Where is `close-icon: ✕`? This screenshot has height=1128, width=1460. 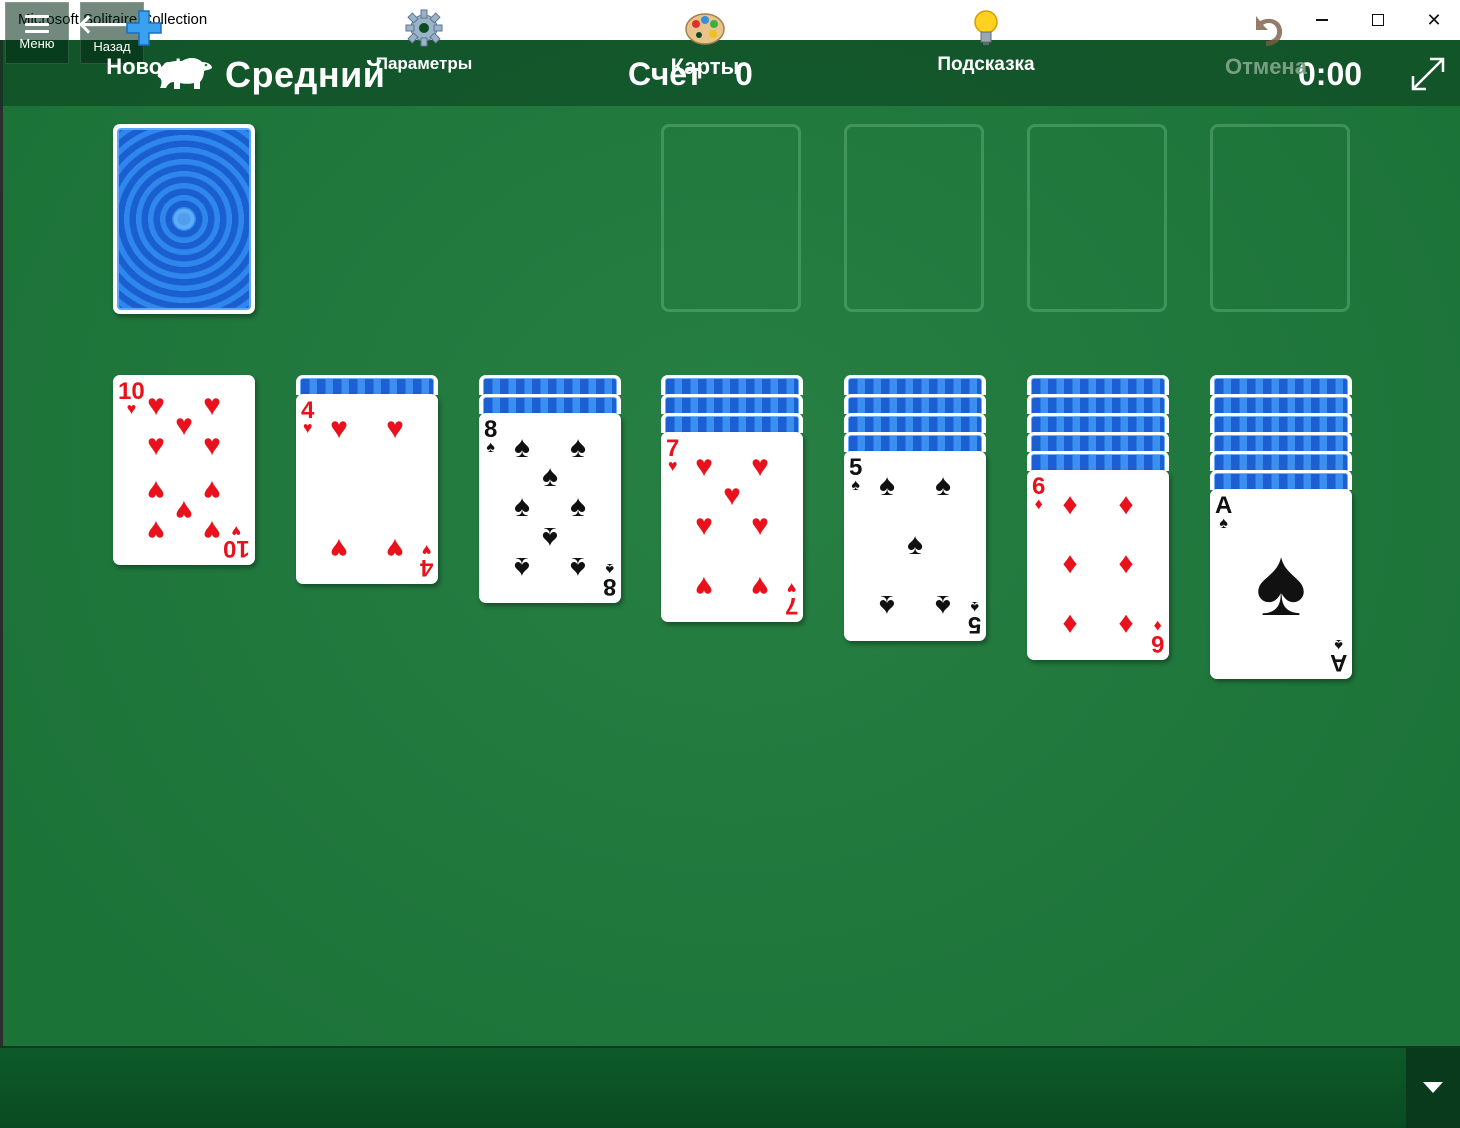 close-icon: ✕ is located at coordinates (1434, 19).